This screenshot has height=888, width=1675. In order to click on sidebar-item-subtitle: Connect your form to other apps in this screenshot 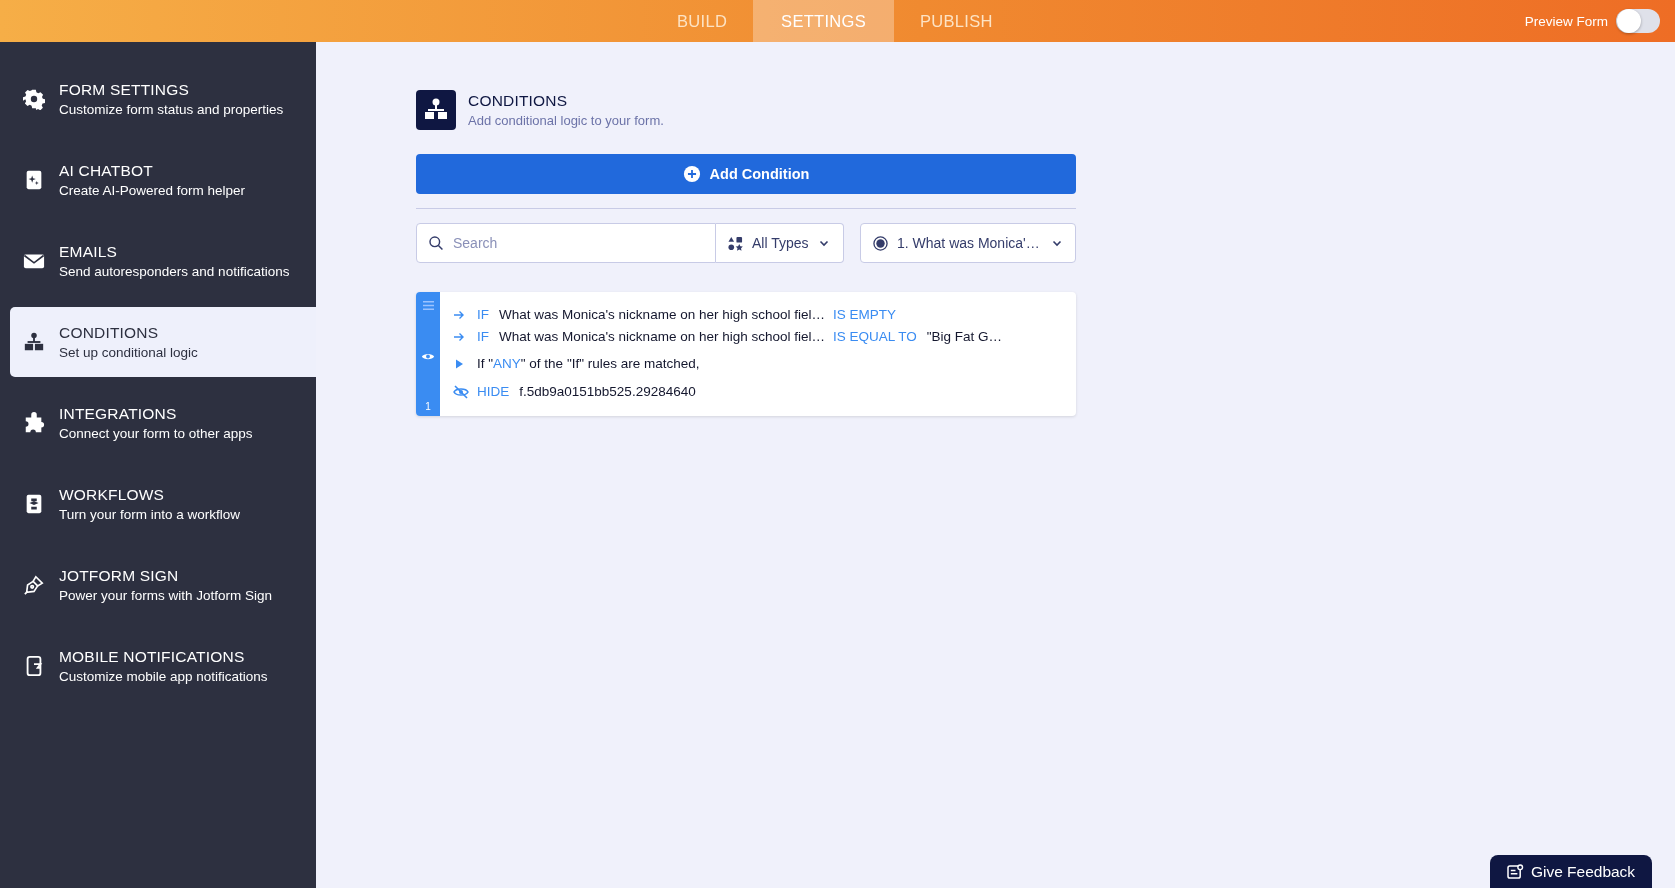, I will do `click(156, 433)`.